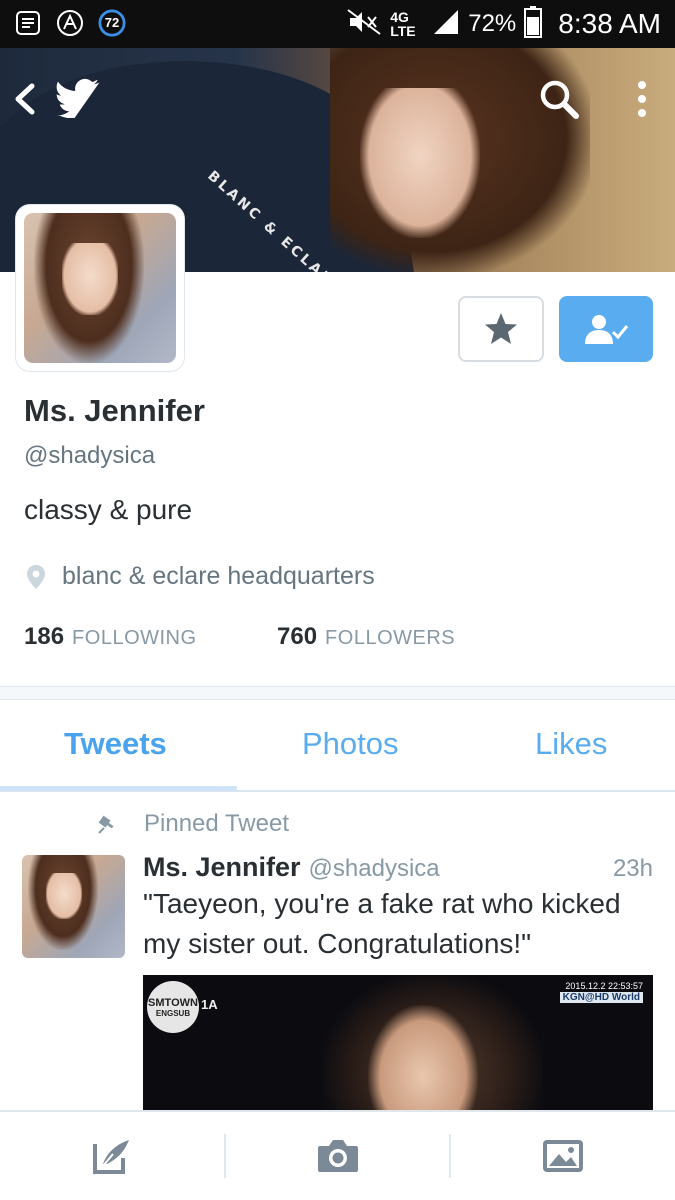 This screenshot has width=675, height=1200. Describe the element at coordinates (350, 744) in the screenshot. I see `tab-photos: Photos` at that location.